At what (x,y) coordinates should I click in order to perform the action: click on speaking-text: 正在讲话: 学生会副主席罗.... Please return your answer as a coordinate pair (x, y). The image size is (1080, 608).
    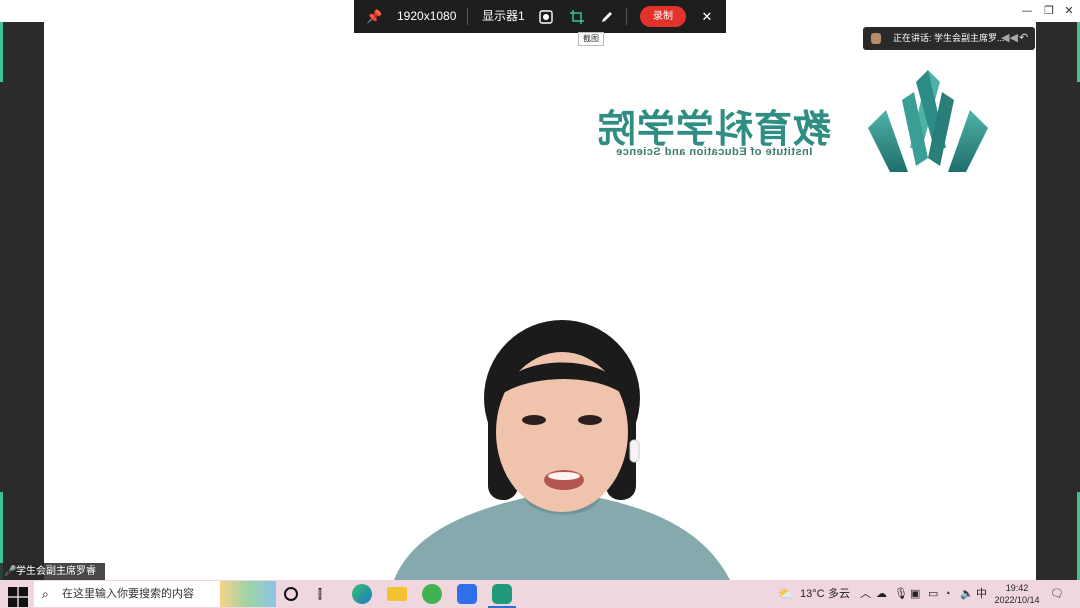
    Looking at the image, I should click on (949, 38).